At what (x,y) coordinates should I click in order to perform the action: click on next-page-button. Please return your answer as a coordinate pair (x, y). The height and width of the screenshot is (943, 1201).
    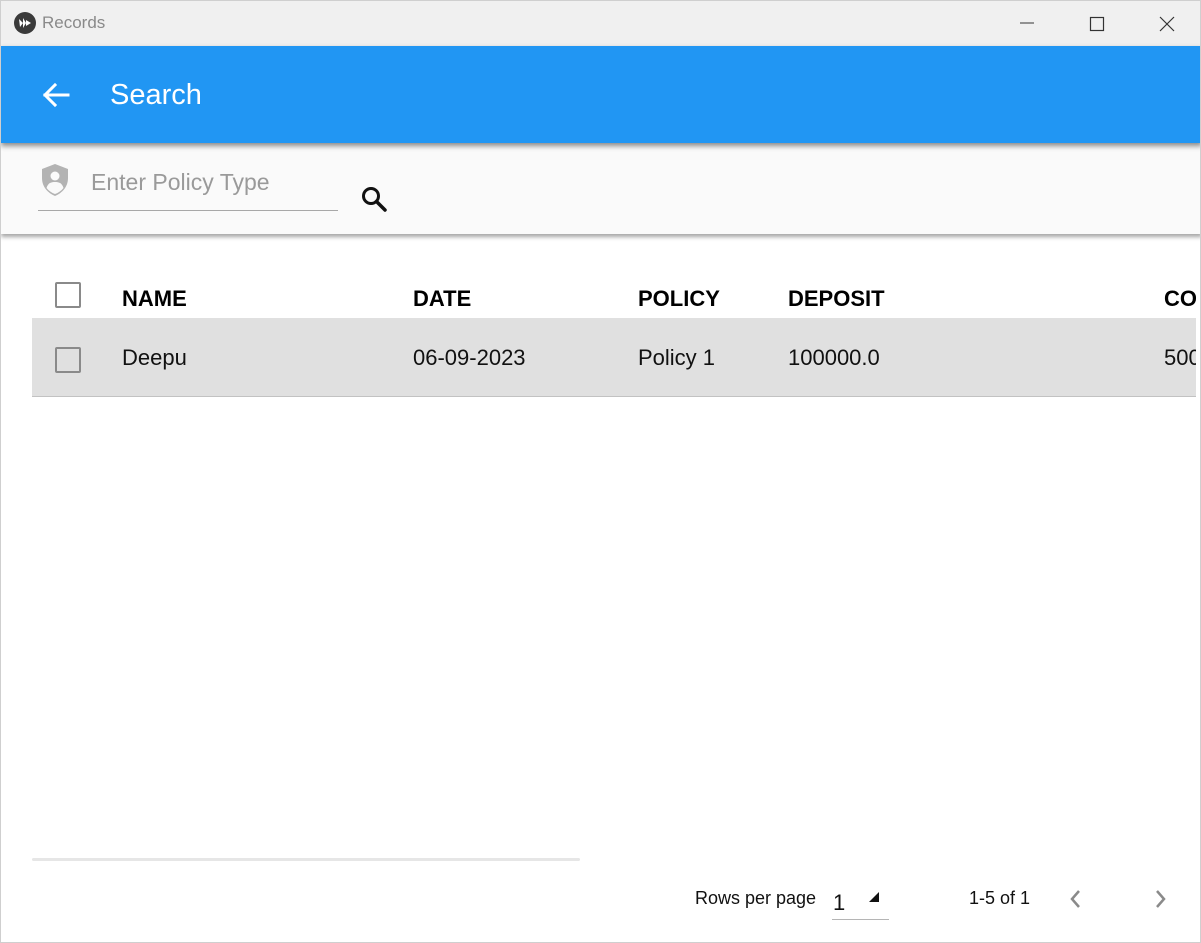
    Looking at the image, I should click on (1160, 899).